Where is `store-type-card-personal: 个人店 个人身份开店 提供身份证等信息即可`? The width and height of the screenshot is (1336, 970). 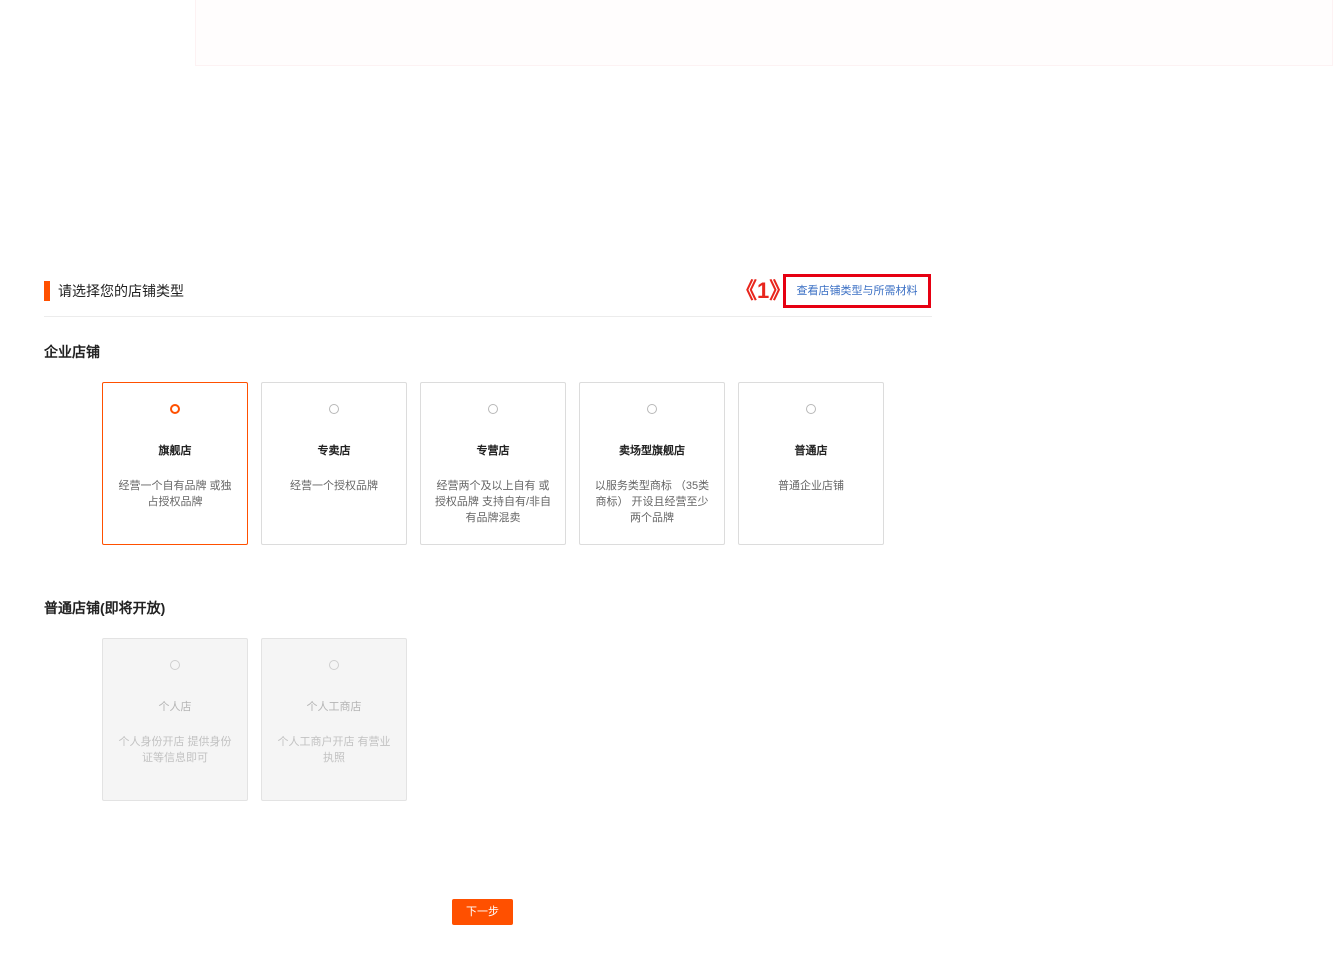 store-type-card-personal: 个人店 个人身份开店 提供身份证等信息即可 is located at coordinates (175, 719).